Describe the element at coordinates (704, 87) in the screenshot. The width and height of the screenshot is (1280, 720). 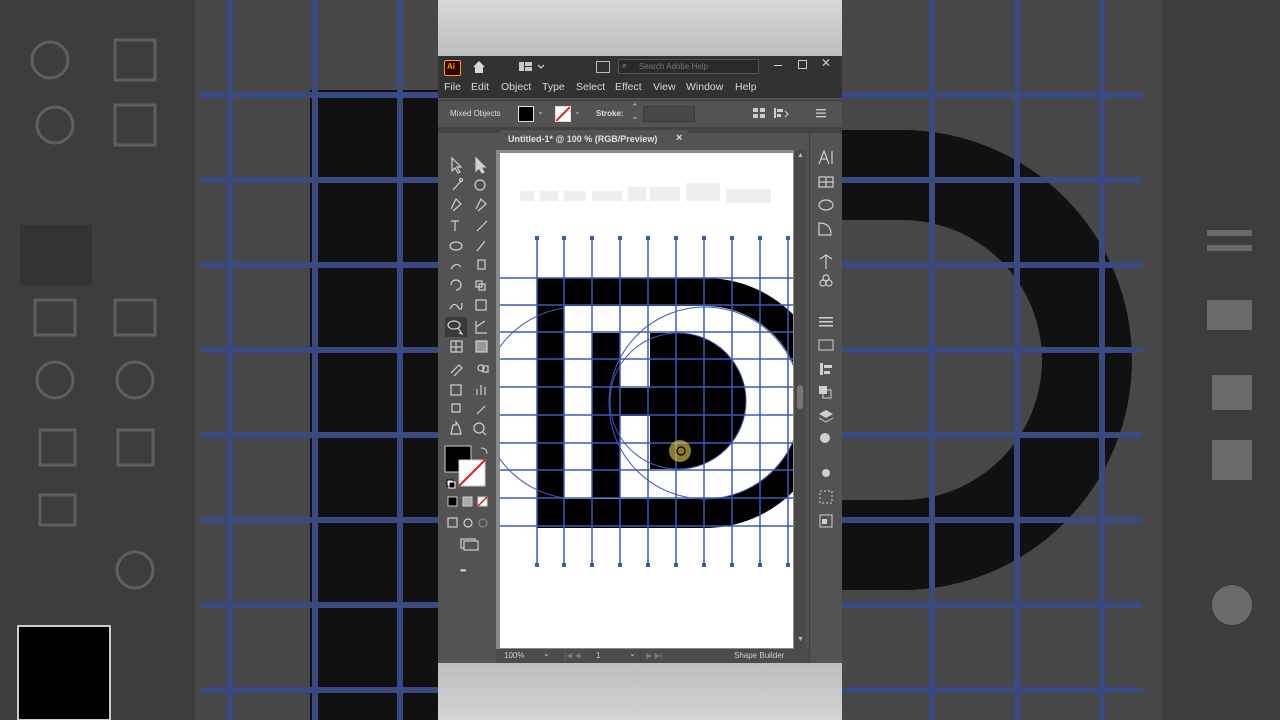
I see `menu-window: Window` at that location.